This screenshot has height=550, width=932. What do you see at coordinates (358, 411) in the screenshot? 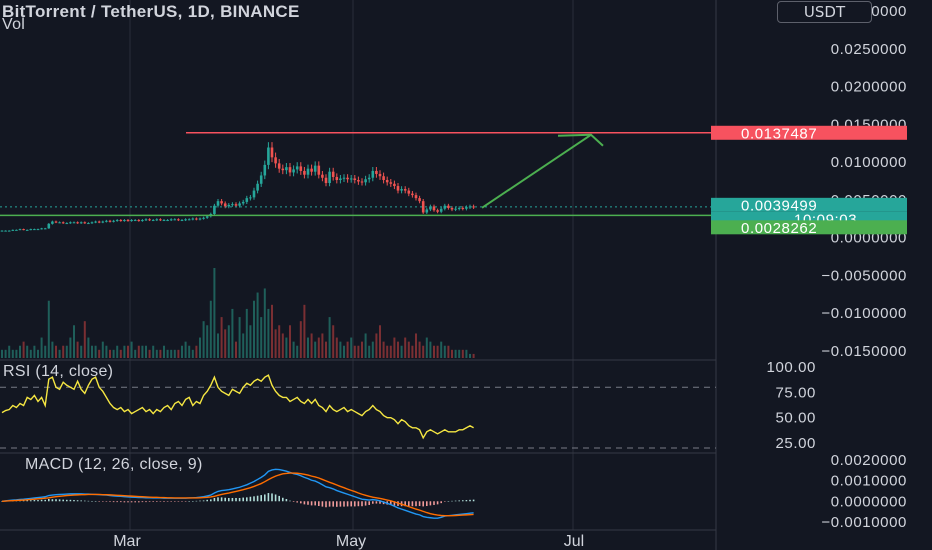
I see `rsi-panel` at bounding box center [358, 411].